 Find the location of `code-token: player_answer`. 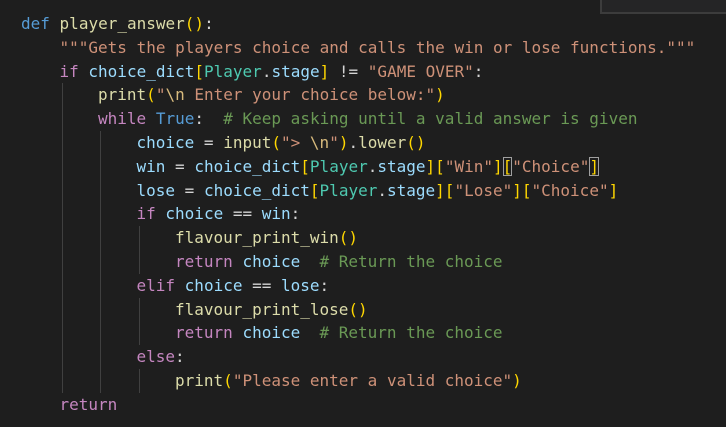

code-token: player_answer is located at coordinates (122, 23).